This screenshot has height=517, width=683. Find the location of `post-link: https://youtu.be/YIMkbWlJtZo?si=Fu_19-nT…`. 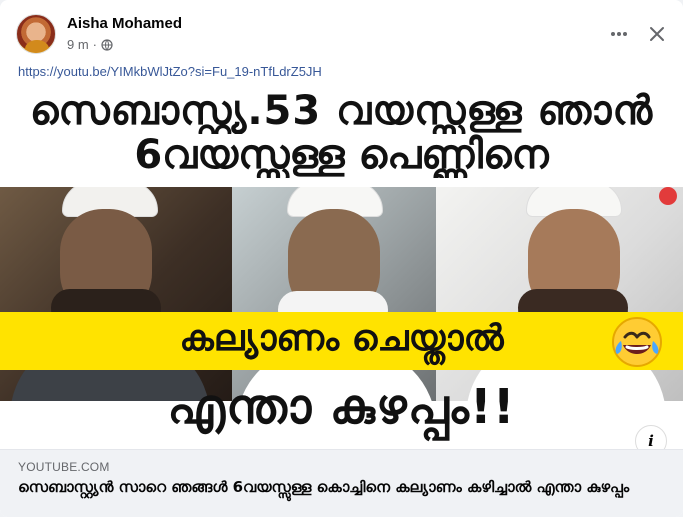

post-link: https://youtu.be/YIMkbWlJtZo?si=Fu_19-nT… is located at coordinates (170, 71).